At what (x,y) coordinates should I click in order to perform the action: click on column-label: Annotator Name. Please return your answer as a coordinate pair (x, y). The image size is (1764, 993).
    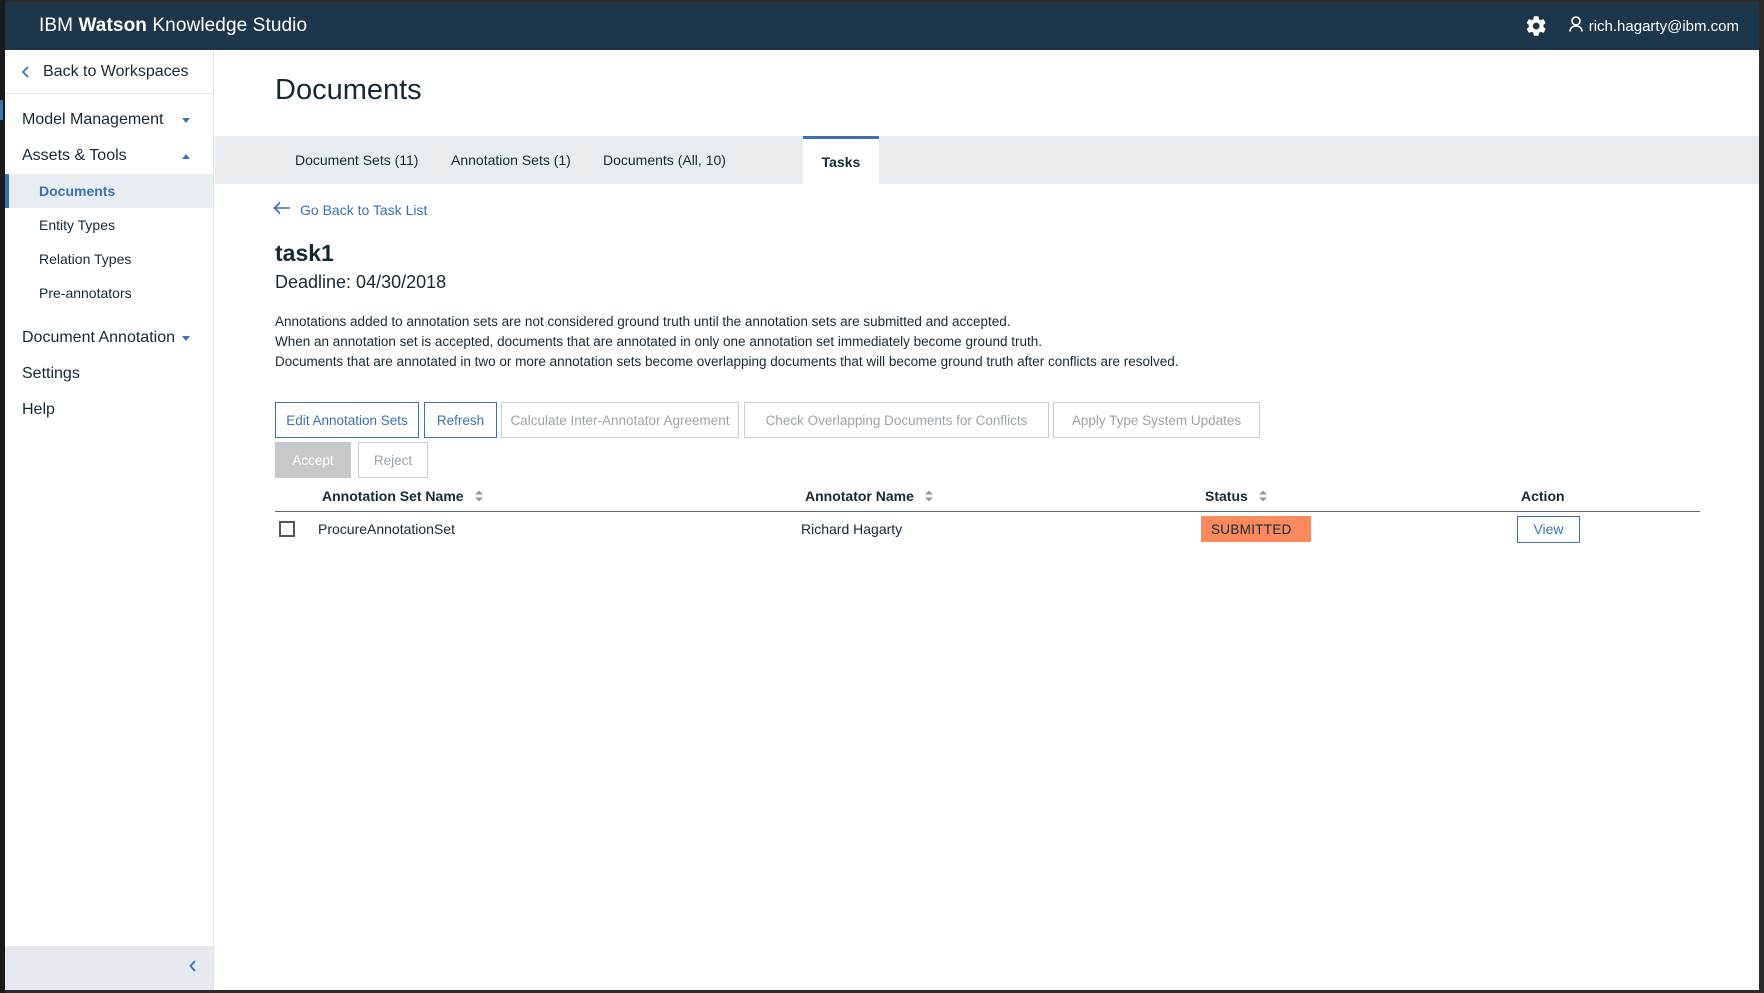
    Looking at the image, I should click on (859, 496).